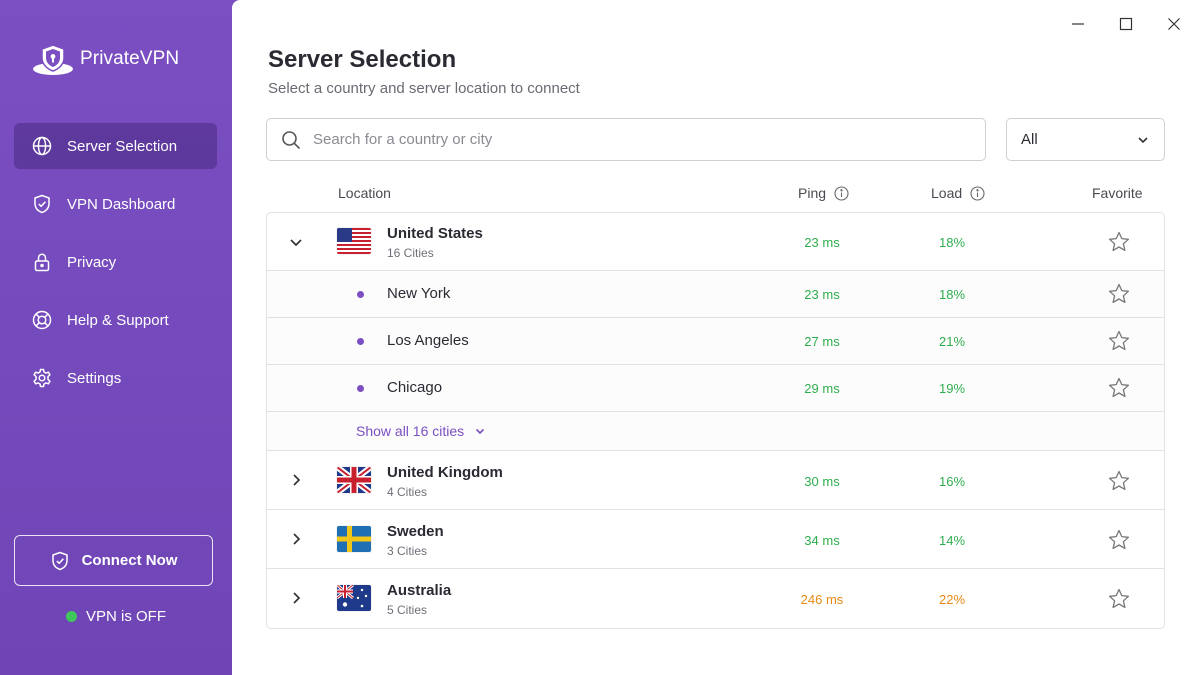  What do you see at coordinates (822, 540) in the screenshot?
I see `ping-value: 34 ms` at bounding box center [822, 540].